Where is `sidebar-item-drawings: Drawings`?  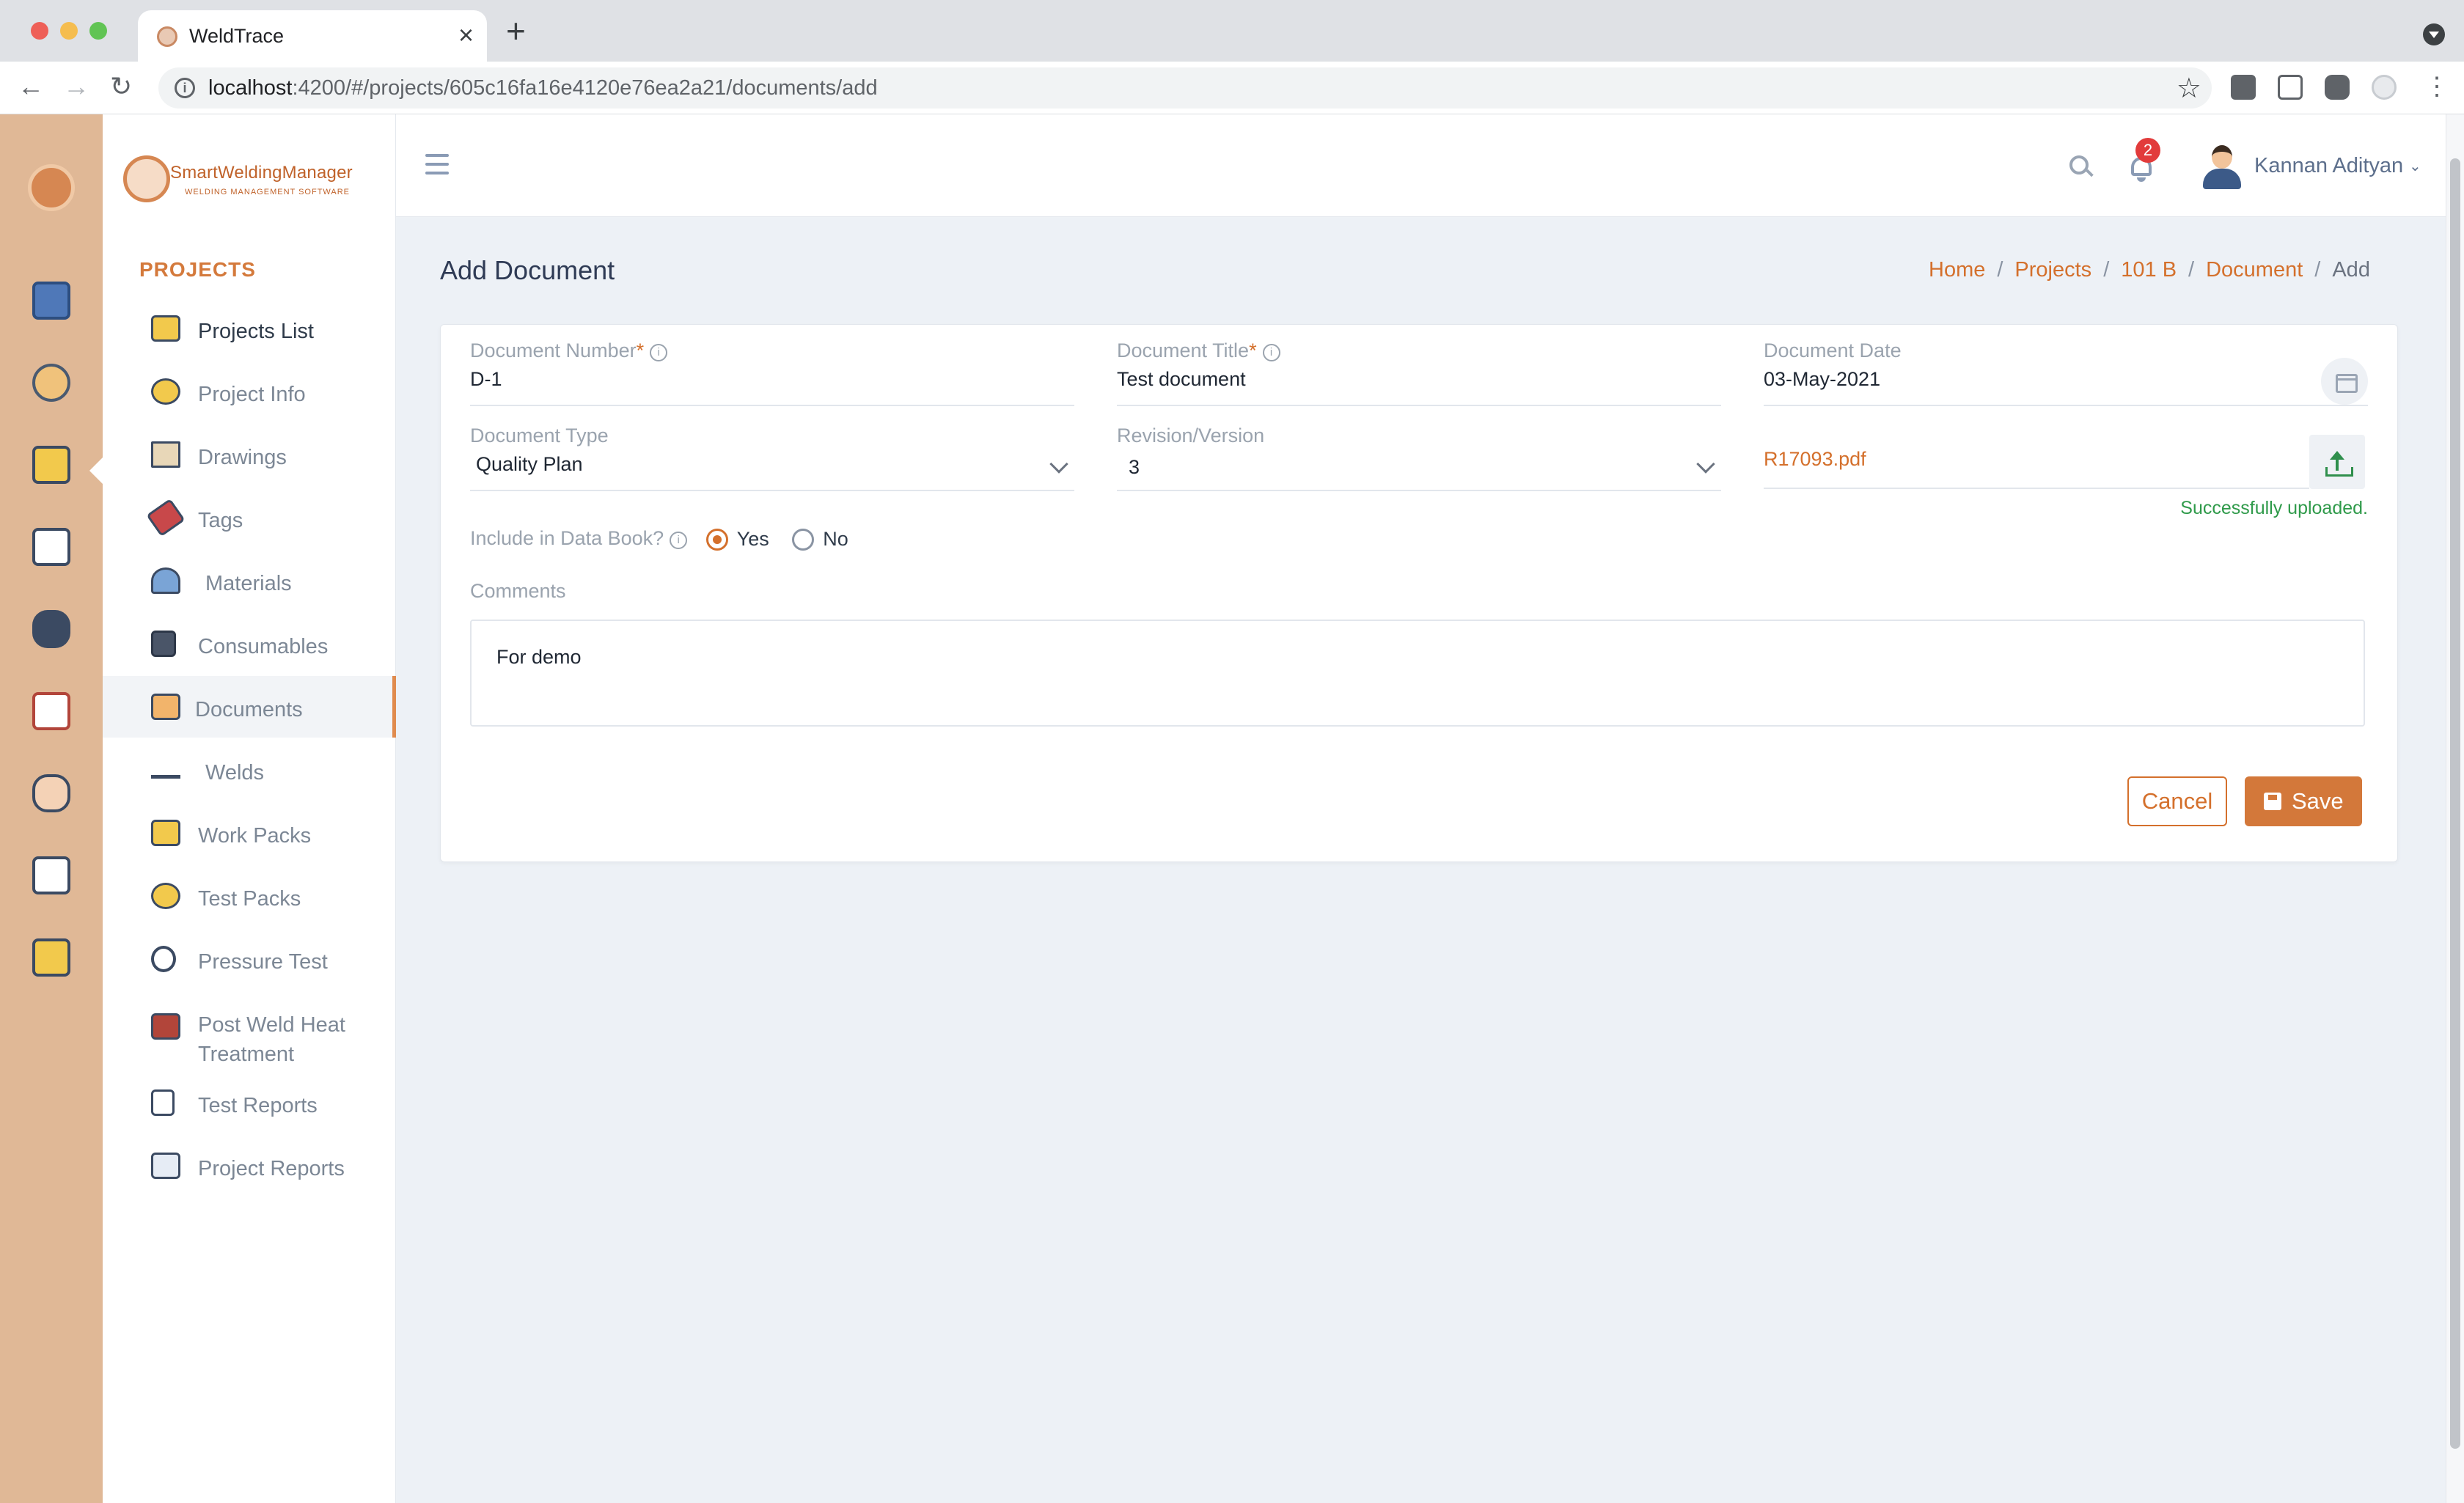
sidebar-item-drawings: Drawings is located at coordinates (249, 455).